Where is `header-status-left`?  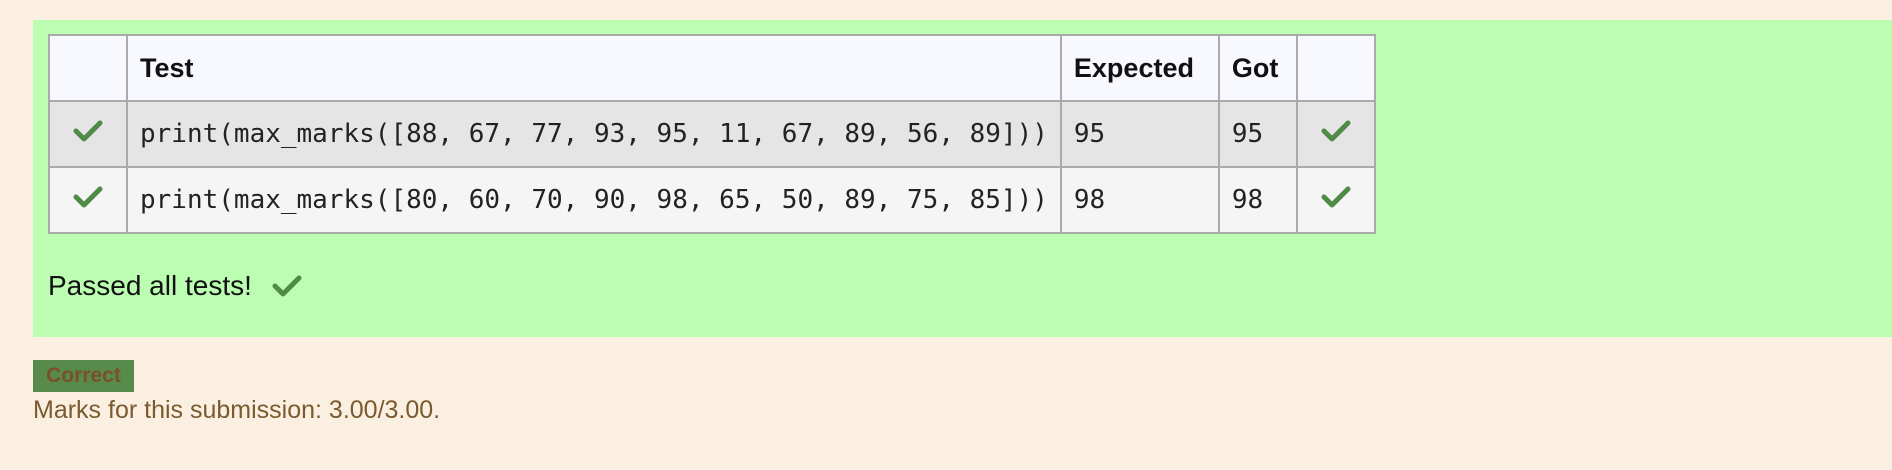
header-status-left is located at coordinates (88, 68).